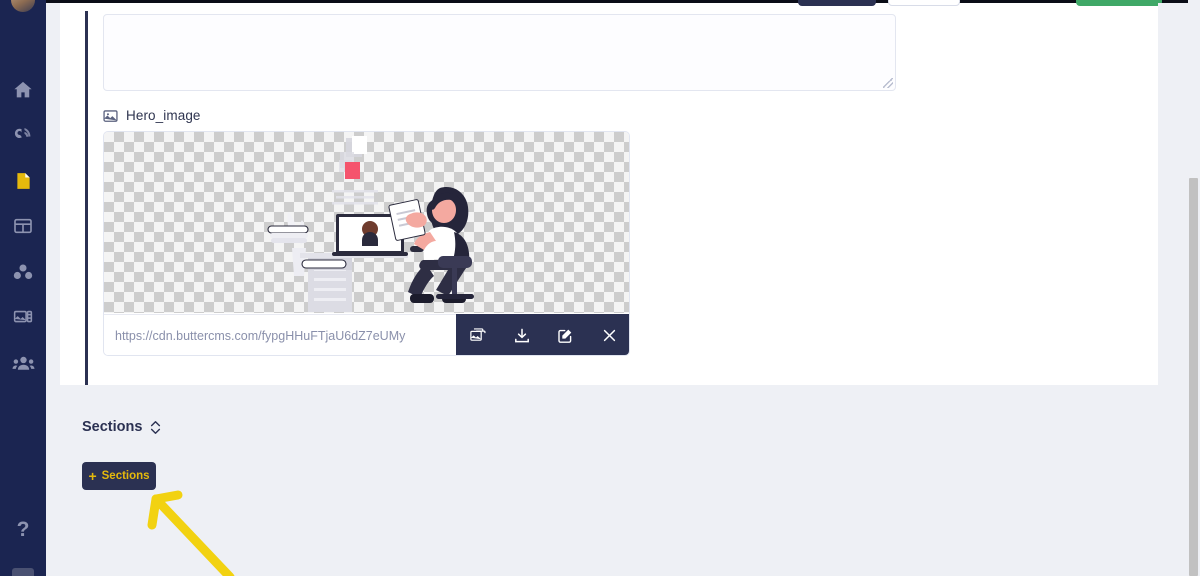 This screenshot has width=1200, height=576. I want to click on pages-icon, so click(23, 181).